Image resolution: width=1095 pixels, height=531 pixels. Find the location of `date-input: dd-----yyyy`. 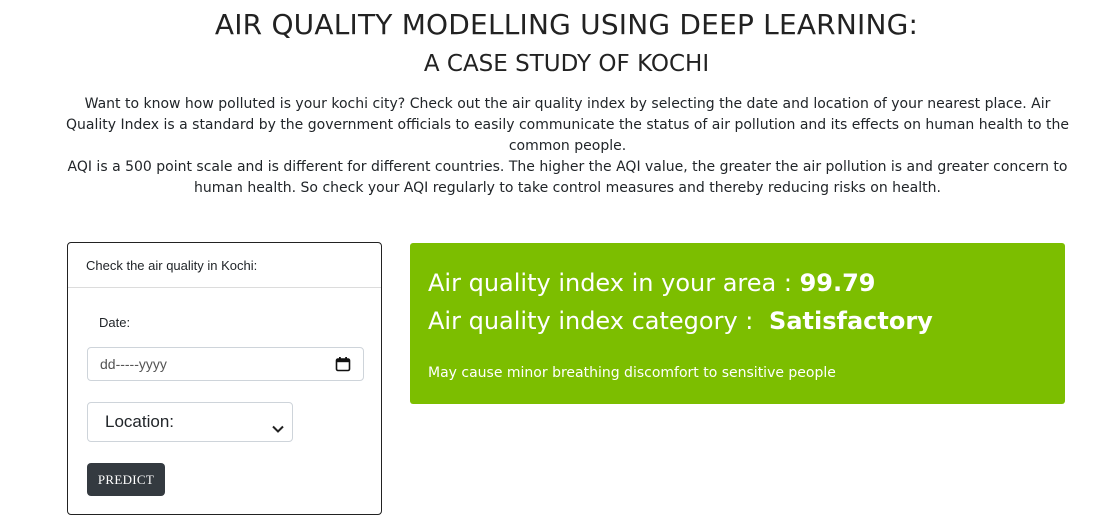

date-input: dd-----yyyy is located at coordinates (225, 364).